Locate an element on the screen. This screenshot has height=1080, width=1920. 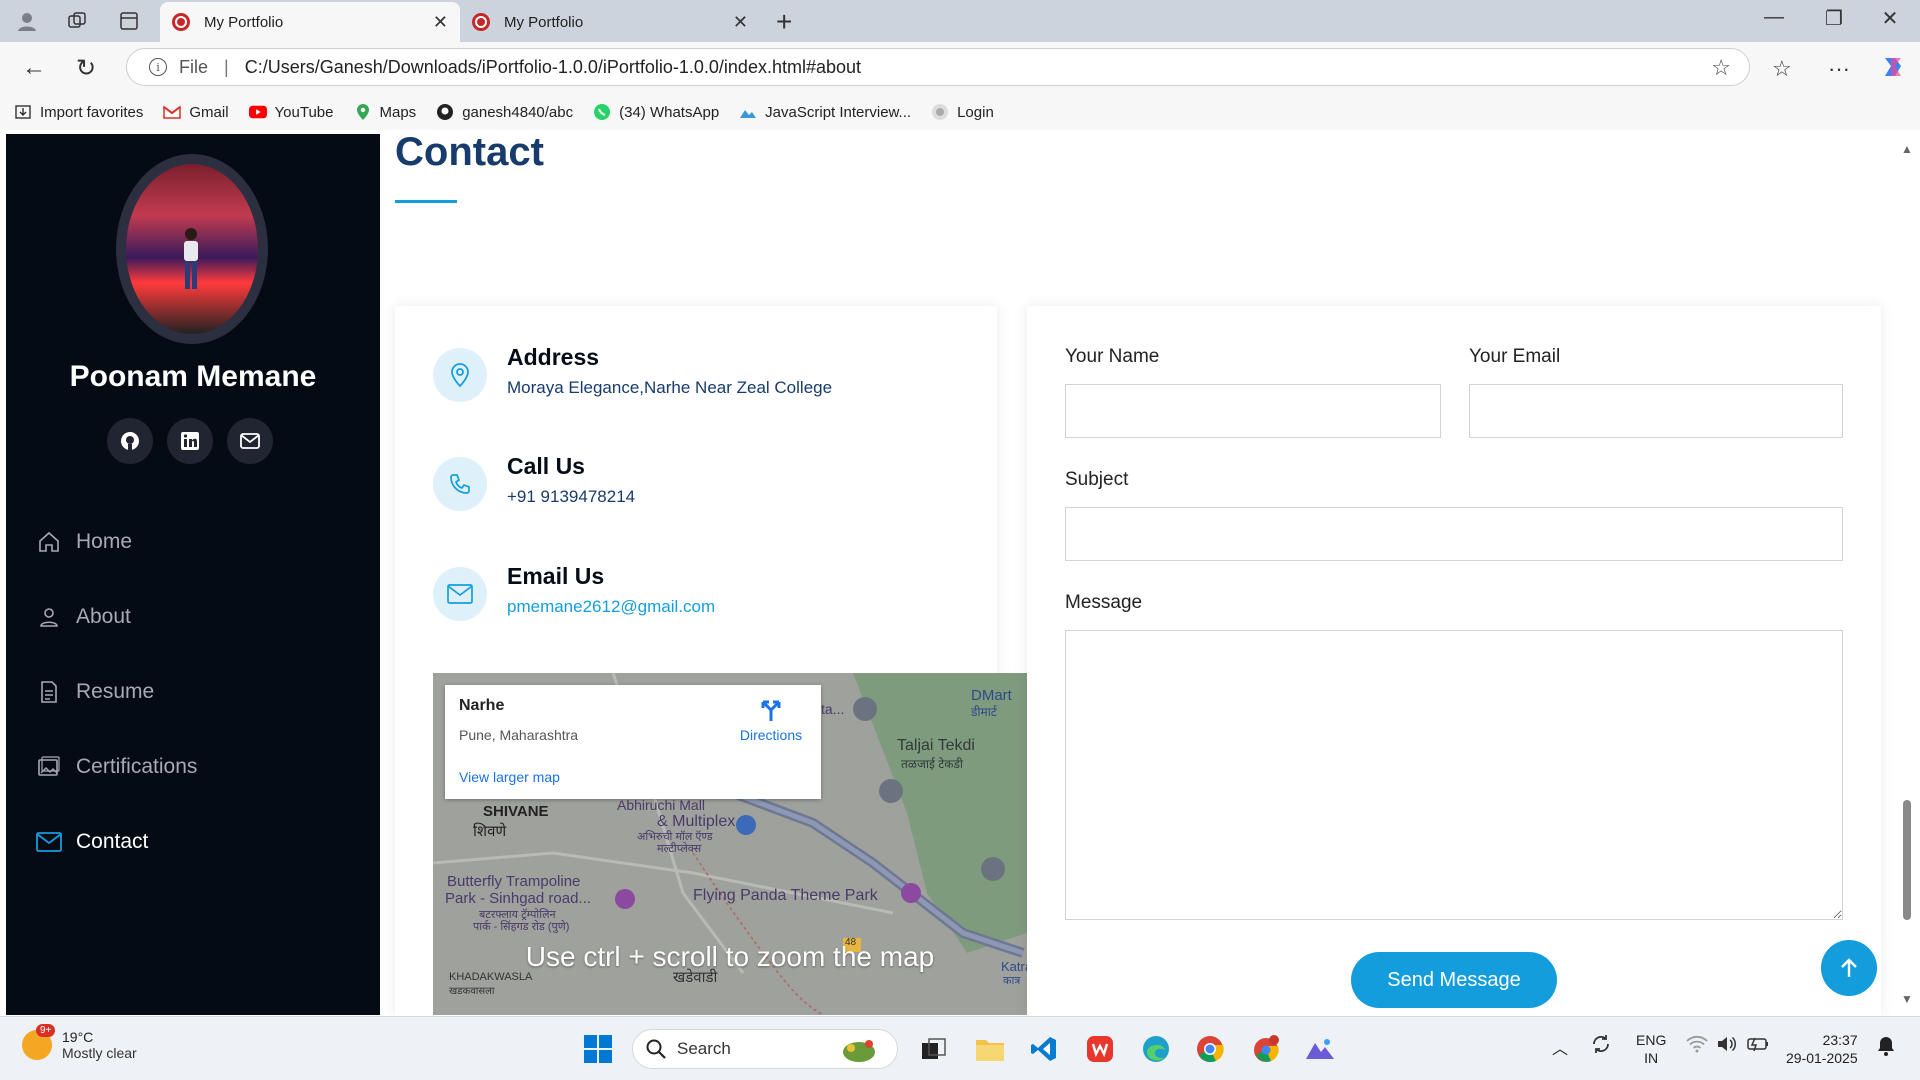
directions-button: Directions is located at coordinates (771, 720).